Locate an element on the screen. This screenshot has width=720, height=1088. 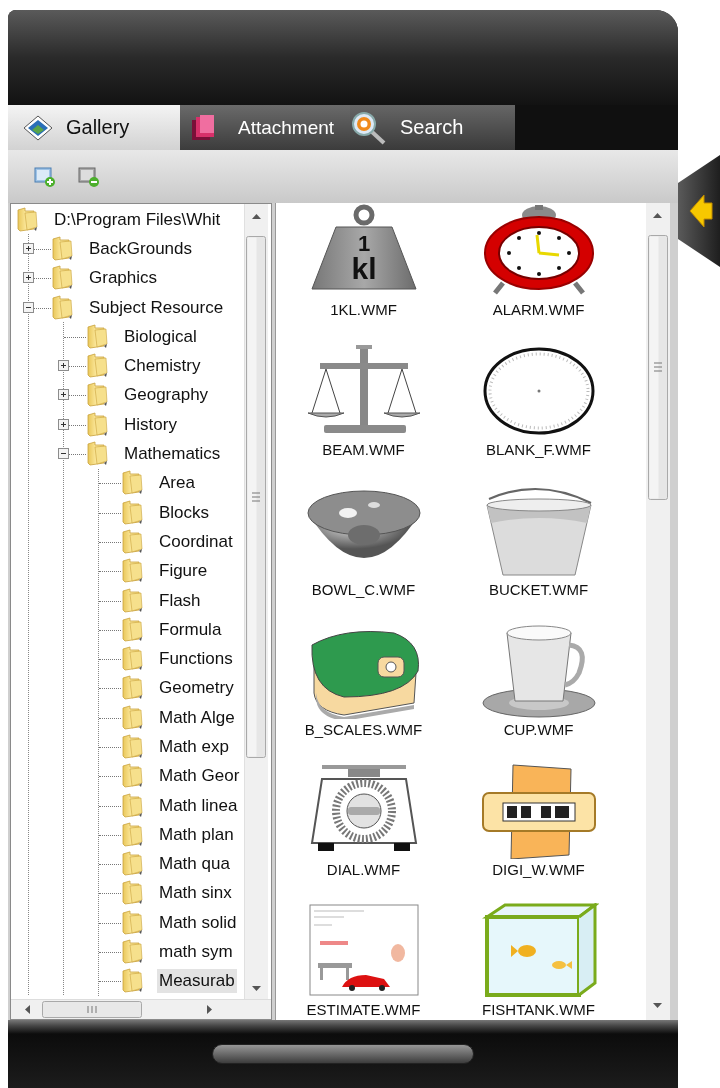
tree-item: Math solid is located at coordinates (198, 922).